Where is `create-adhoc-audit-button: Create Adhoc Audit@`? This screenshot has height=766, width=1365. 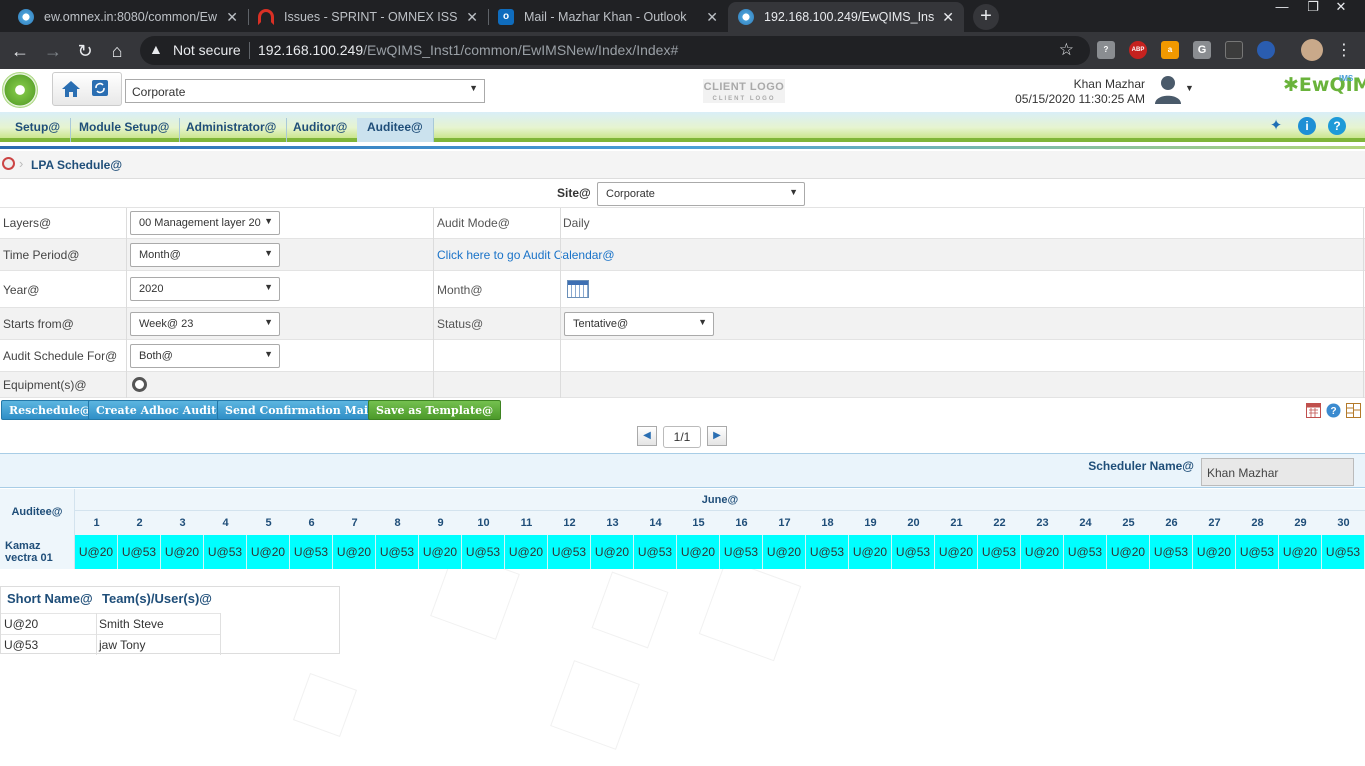 create-adhoc-audit-button: Create Adhoc Audit@ is located at coordinates (162, 410).